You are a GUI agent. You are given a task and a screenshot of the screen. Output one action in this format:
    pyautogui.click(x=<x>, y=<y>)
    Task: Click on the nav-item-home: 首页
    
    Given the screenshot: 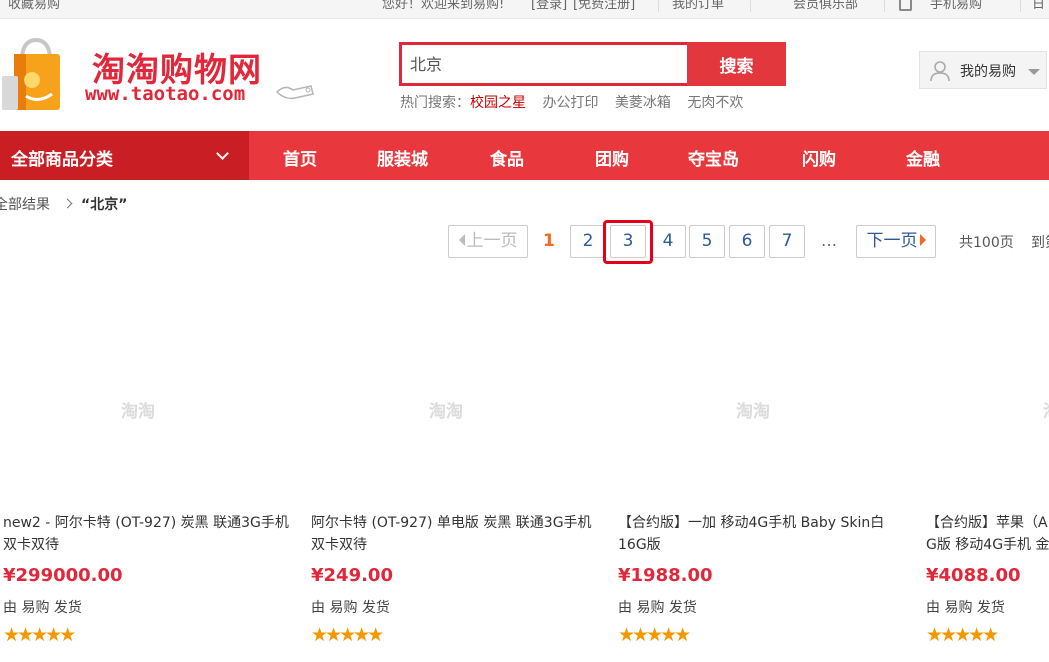 What is the action you would take?
    pyautogui.click(x=300, y=157)
    